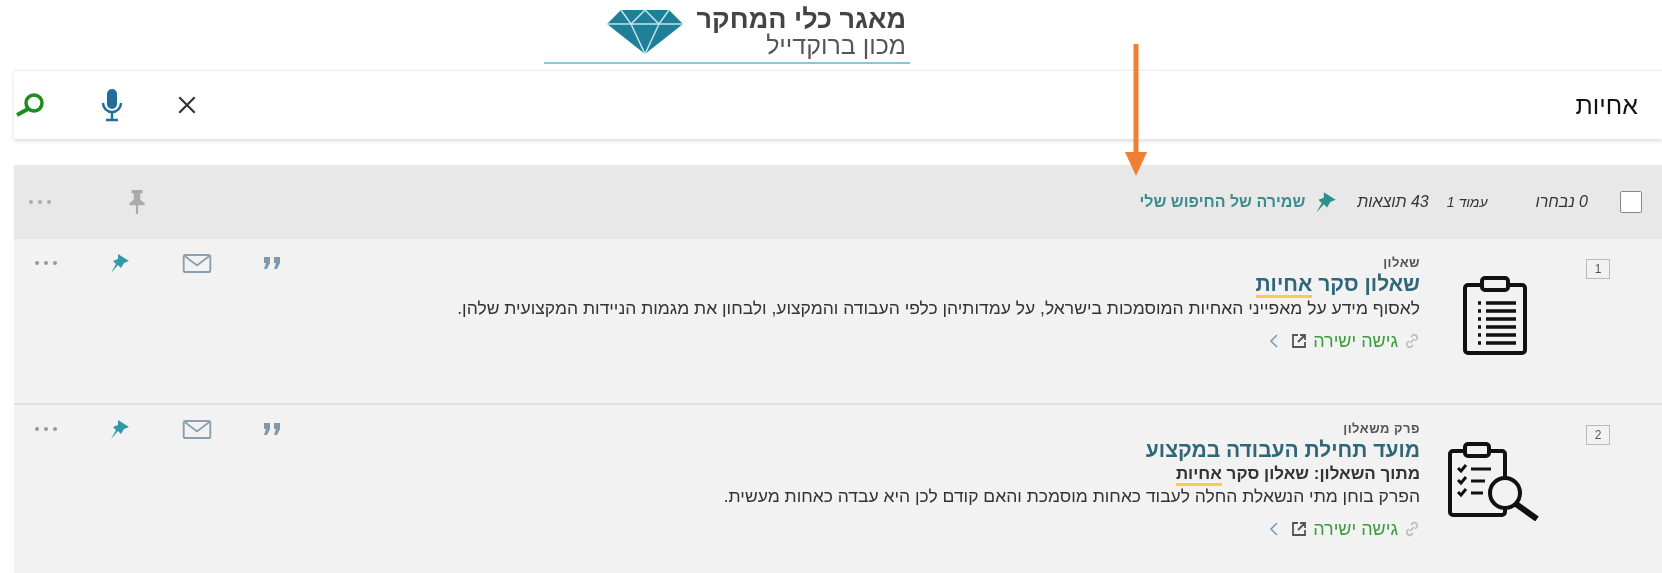 This screenshot has height=573, width=1662. What do you see at coordinates (1467, 202) in the screenshot?
I see `page-number: עמוד 1` at bounding box center [1467, 202].